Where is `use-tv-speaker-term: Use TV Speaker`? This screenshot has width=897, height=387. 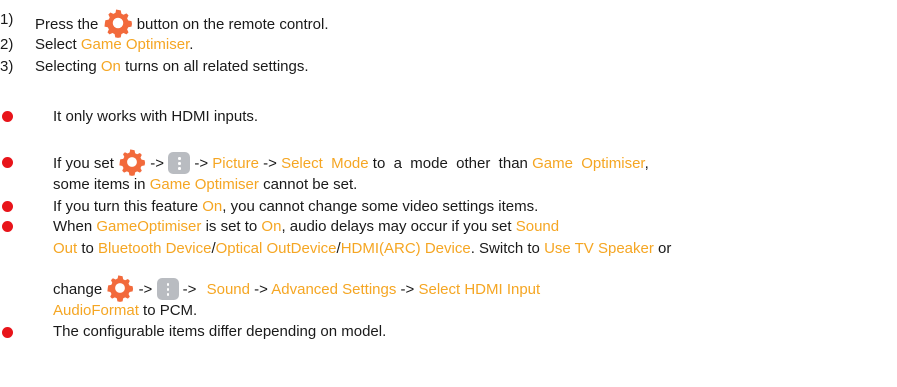
use-tv-speaker-term: Use TV Speaker is located at coordinates (599, 248).